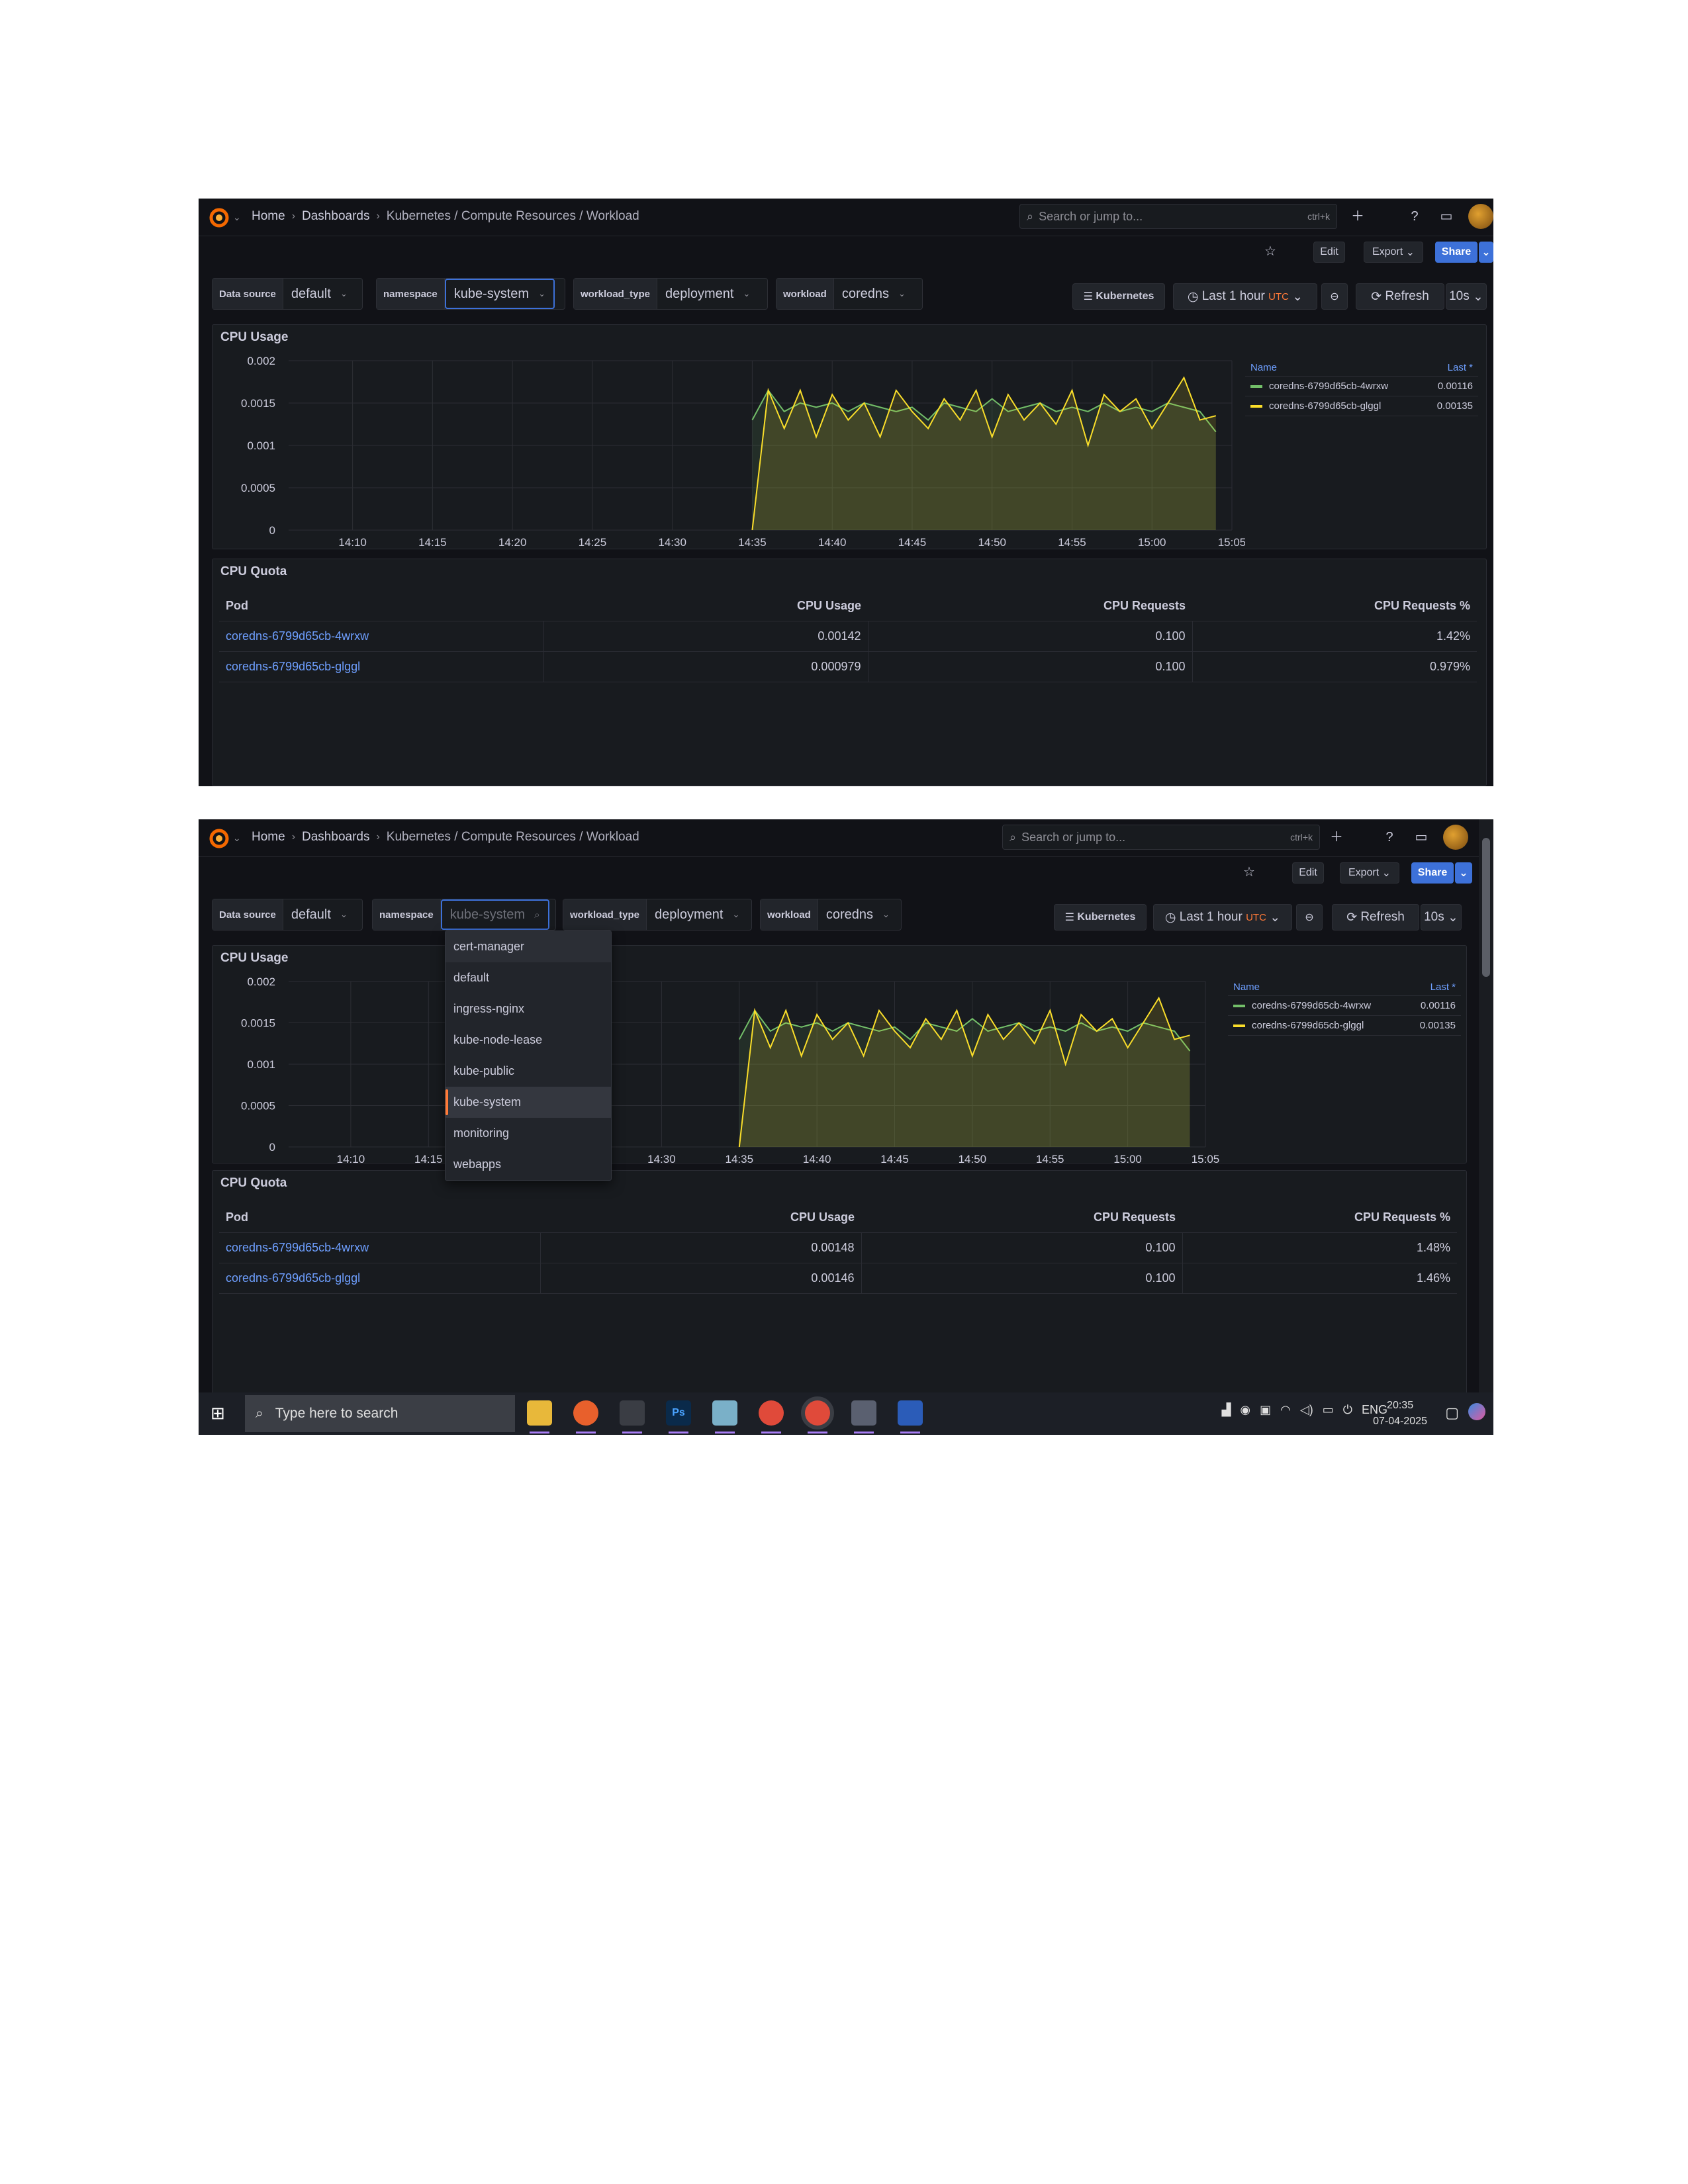 The image size is (1688, 2184). Describe the element at coordinates (528, 1164) in the screenshot. I see `namespace-option: webapps` at that location.